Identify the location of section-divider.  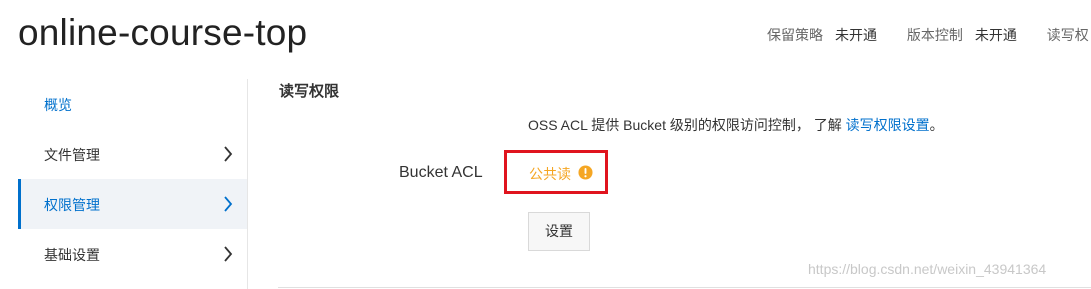
(684, 287).